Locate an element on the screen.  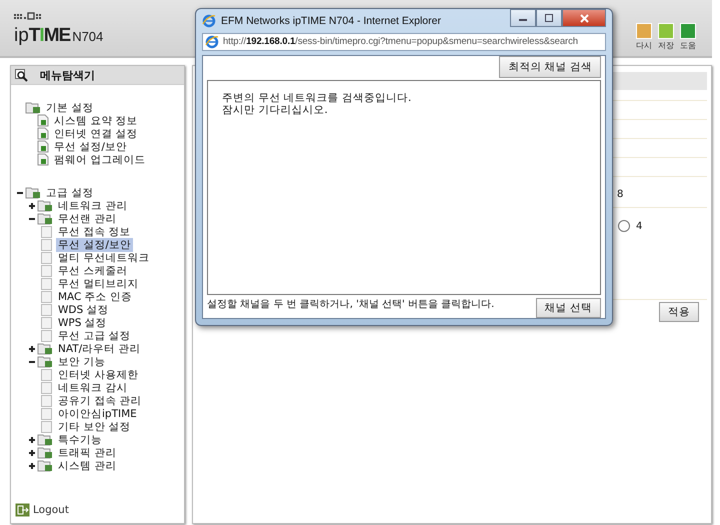
tree-item: 무선랜 관리 is located at coordinates (87, 219).